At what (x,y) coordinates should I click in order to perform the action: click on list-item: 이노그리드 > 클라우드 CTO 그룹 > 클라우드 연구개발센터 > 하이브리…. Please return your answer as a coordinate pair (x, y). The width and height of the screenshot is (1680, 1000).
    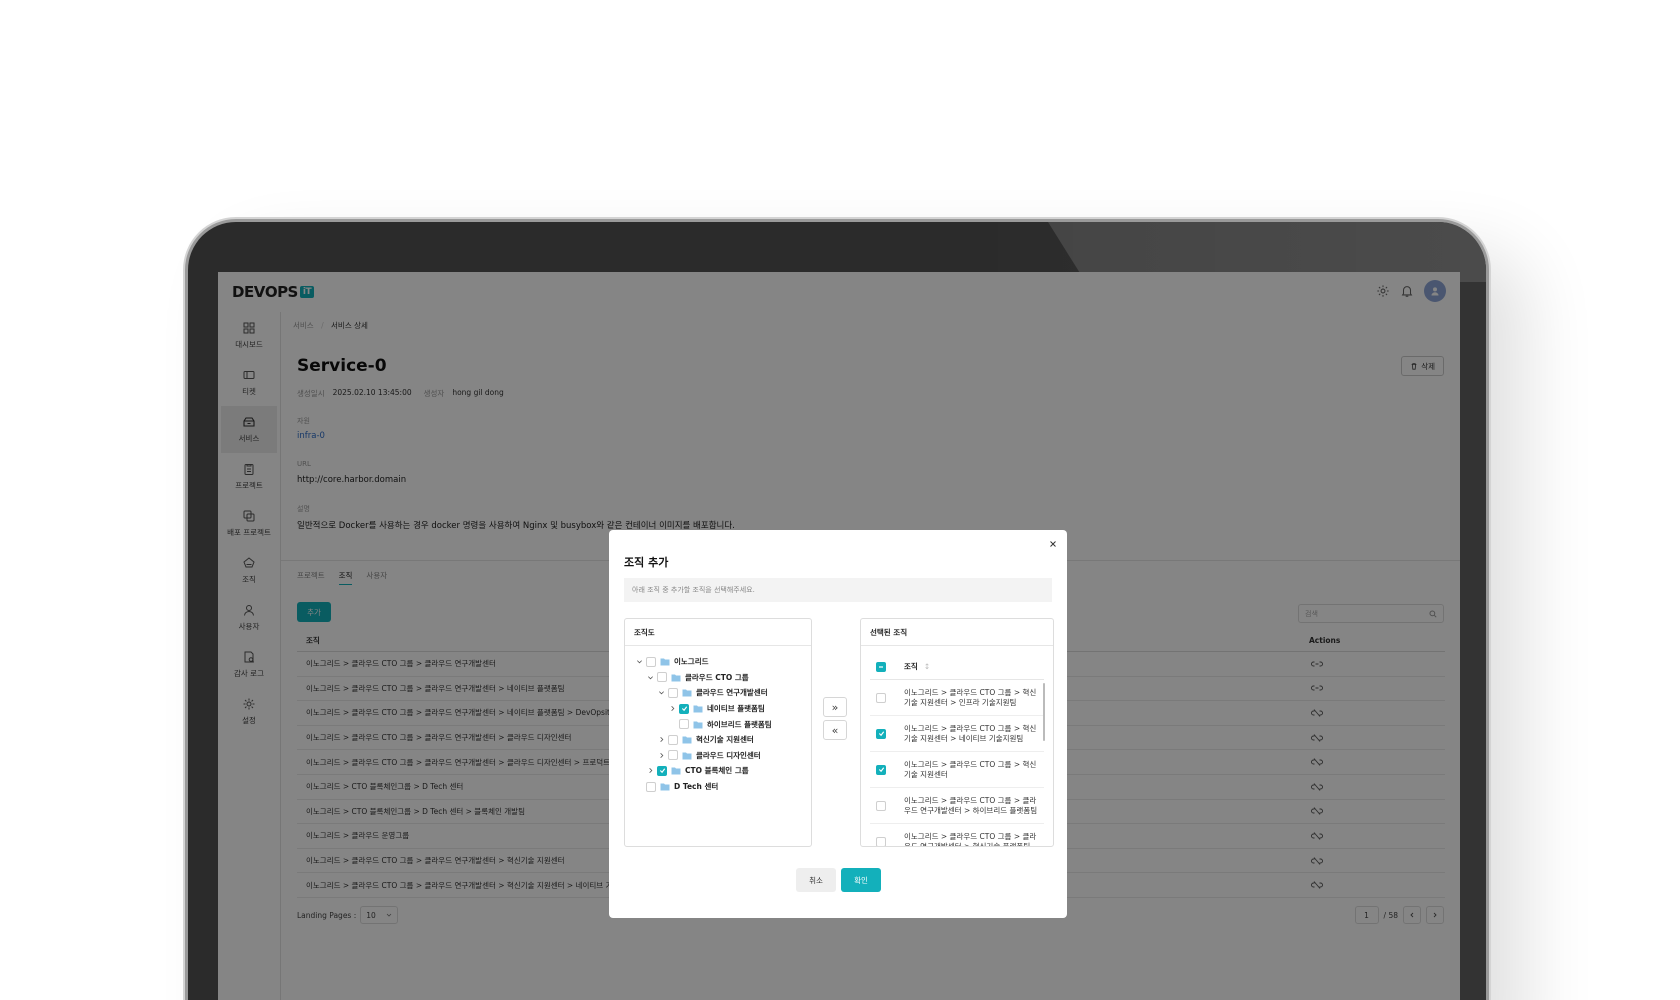
    Looking at the image, I should click on (957, 806).